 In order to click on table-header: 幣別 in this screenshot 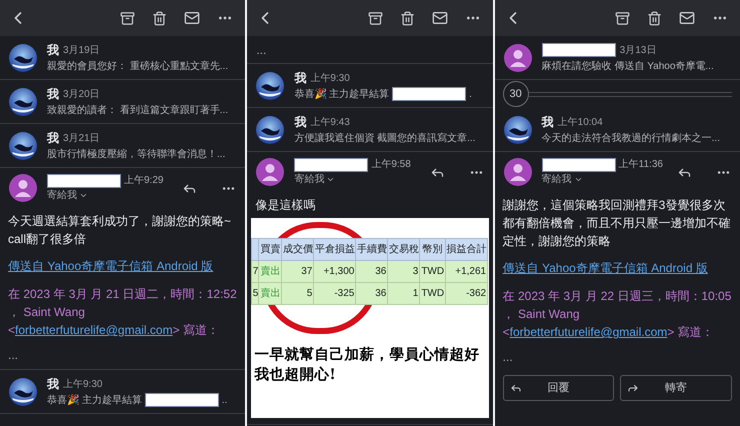, I will do `click(433, 249)`.